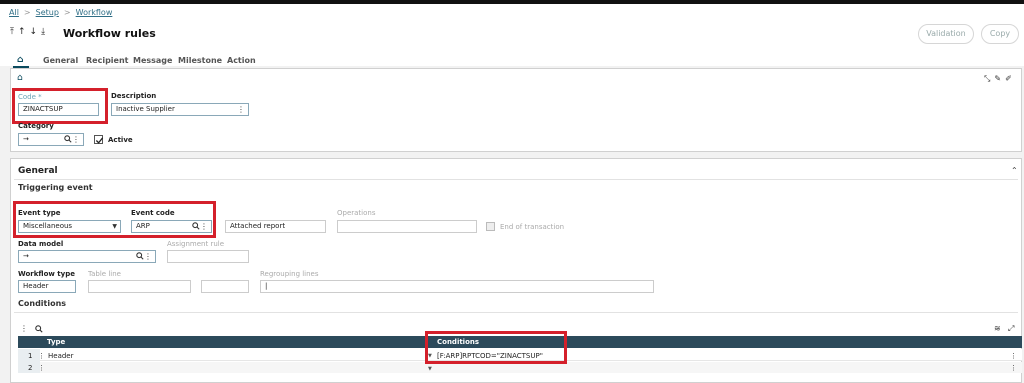 The image size is (1024, 383). I want to click on event-code-field: ARP ⋮, so click(171, 226).